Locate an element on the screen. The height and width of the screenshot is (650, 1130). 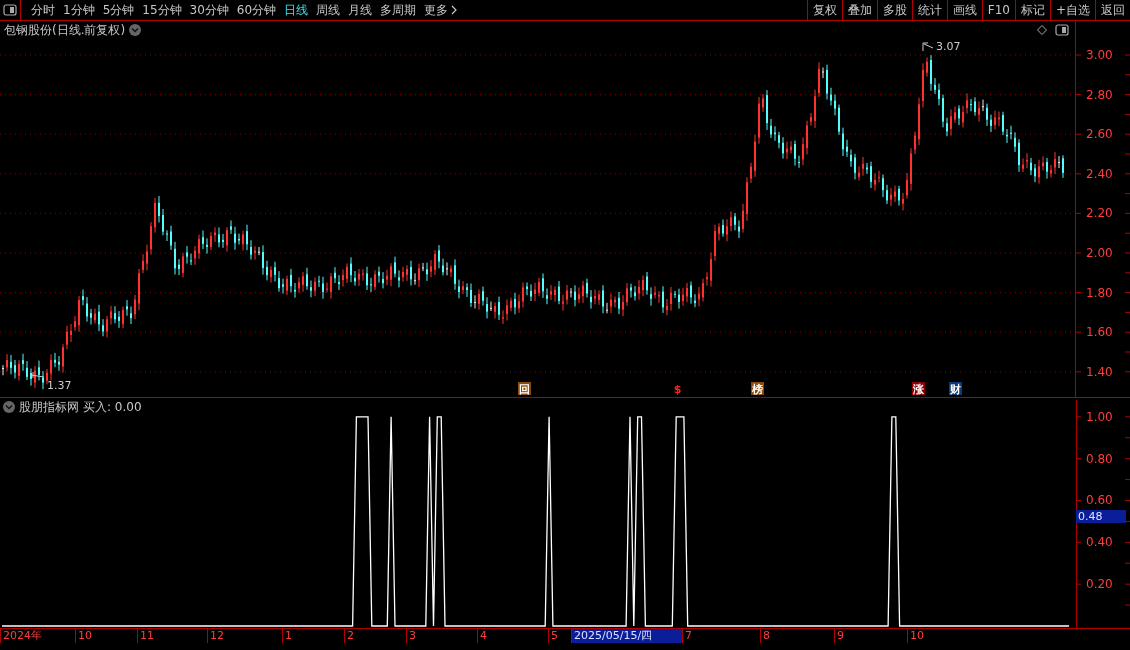
axis-label: 2.00 is located at coordinates (1099, 253).